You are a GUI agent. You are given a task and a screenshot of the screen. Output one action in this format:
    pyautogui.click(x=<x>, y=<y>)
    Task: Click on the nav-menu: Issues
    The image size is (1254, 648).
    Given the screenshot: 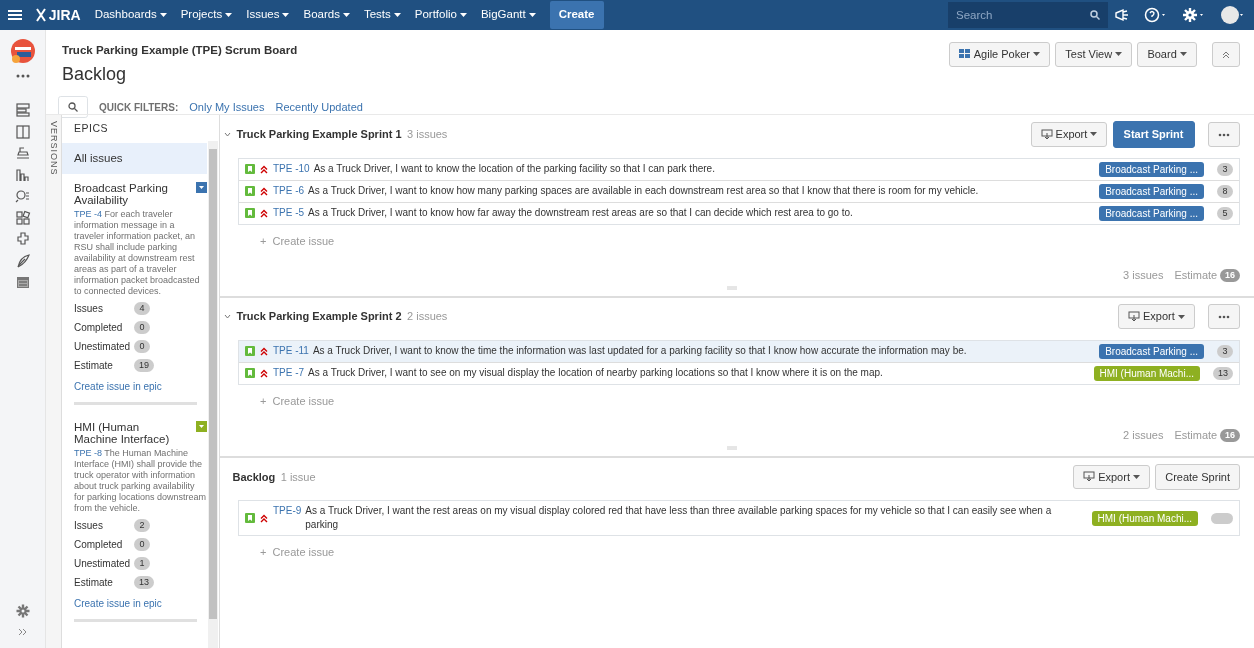 What is the action you would take?
    pyautogui.click(x=268, y=15)
    